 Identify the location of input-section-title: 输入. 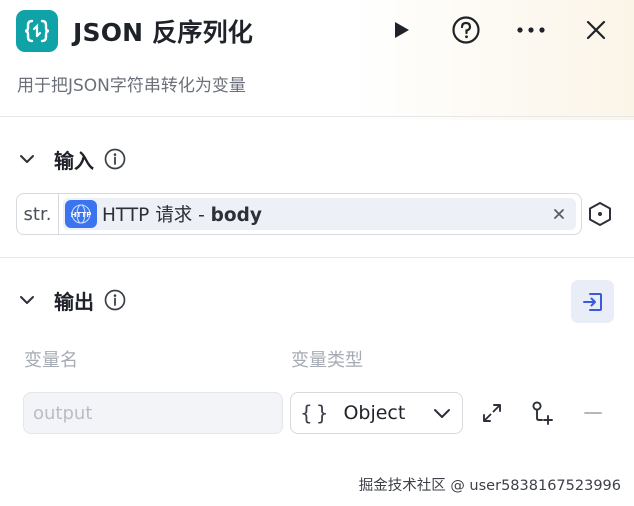
(74, 160).